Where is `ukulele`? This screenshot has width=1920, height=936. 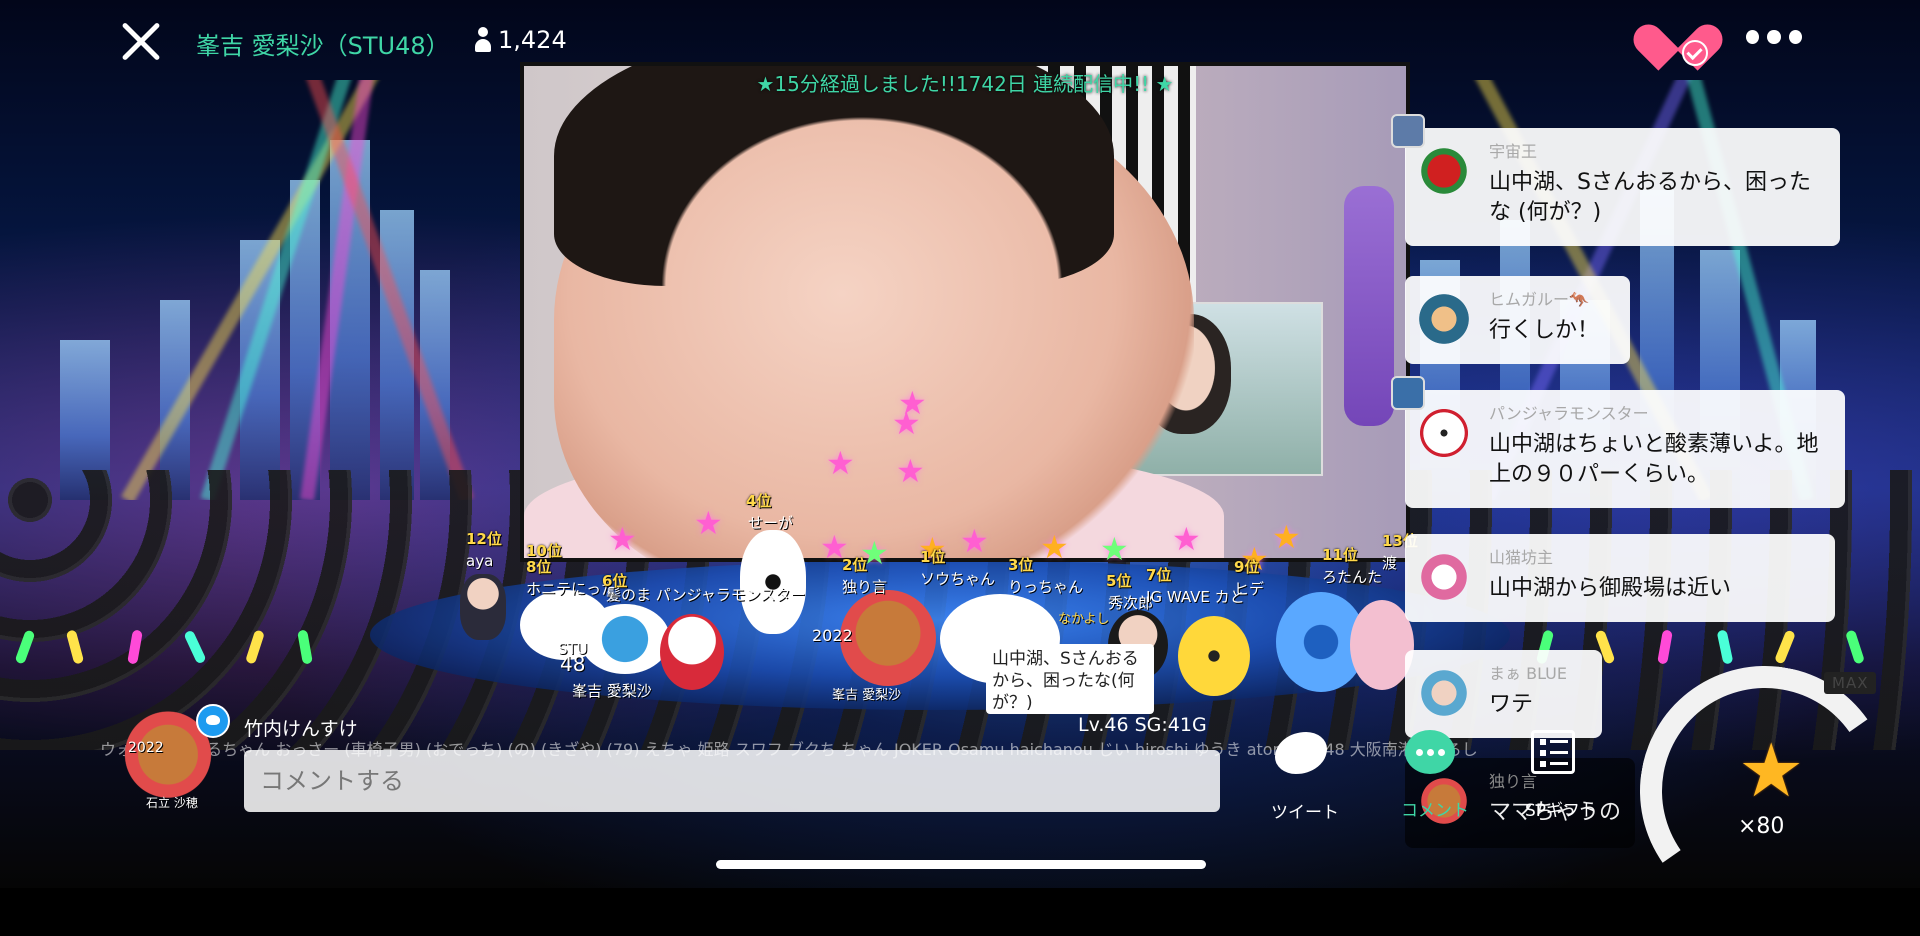 ukulele is located at coordinates (1369, 306).